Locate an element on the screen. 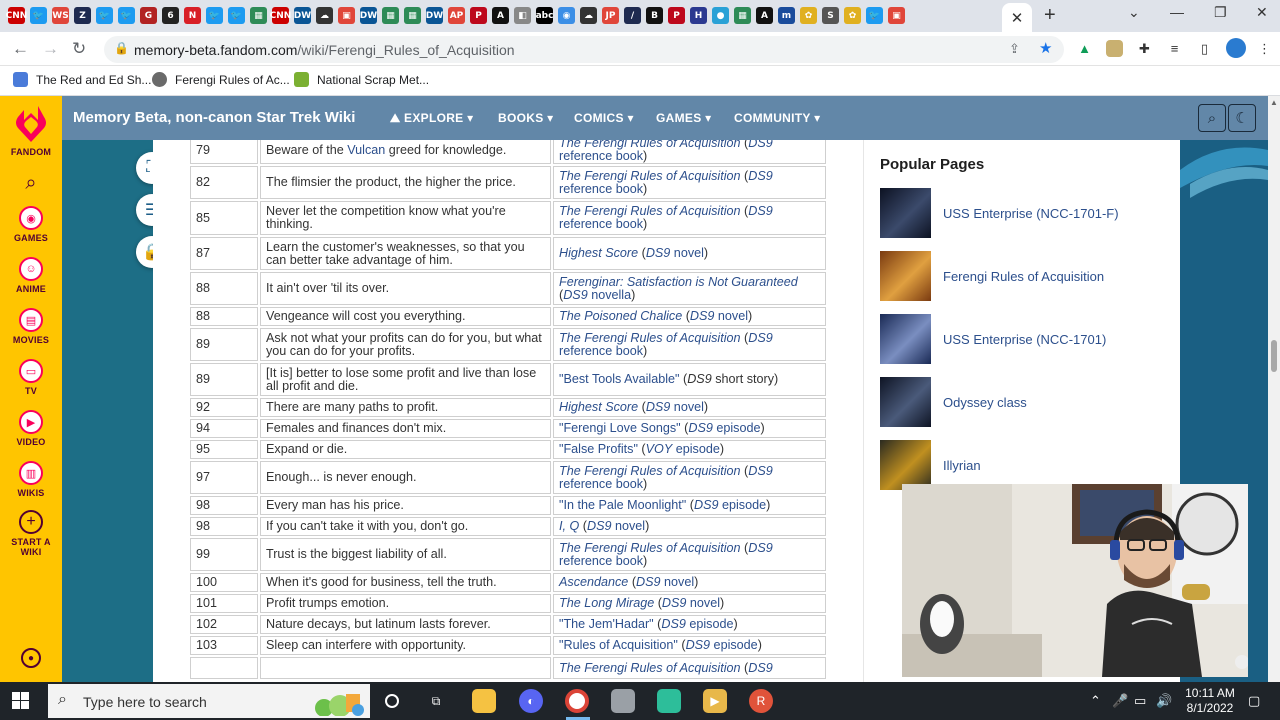 The width and height of the screenshot is (1280, 720). scroll-up-icon: ▲ is located at coordinates (1274, 102).